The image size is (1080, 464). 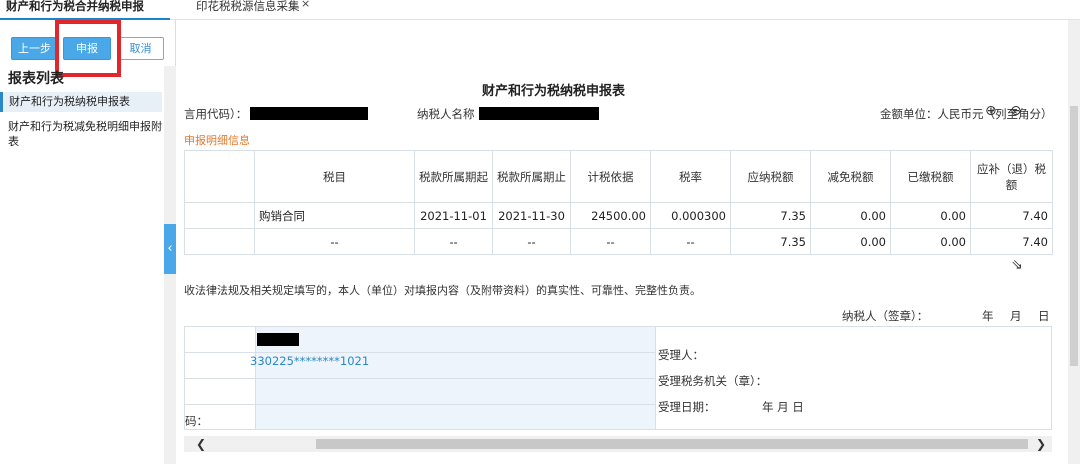 I want to click on taxpayer-name-label: 纳税人名称, so click(x=446, y=114).